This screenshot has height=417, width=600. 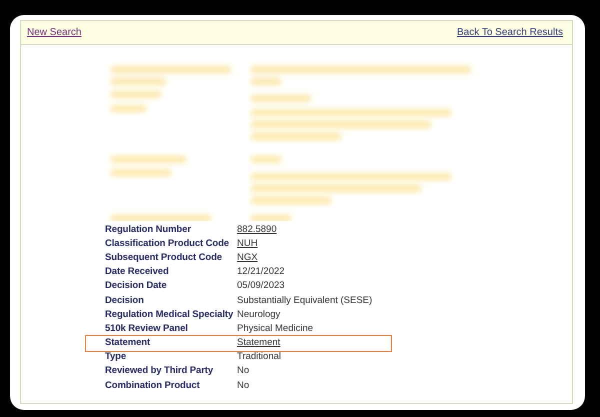 What do you see at coordinates (258, 314) in the screenshot?
I see `field-value: Neurology` at bounding box center [258, 314].